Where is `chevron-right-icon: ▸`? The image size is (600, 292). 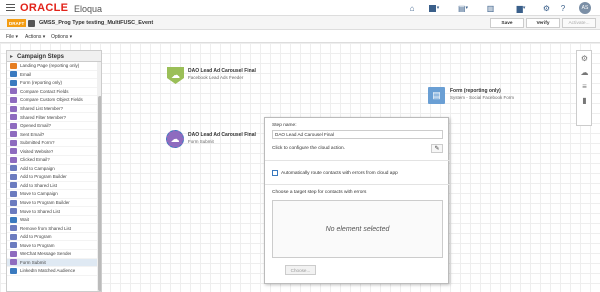
chevron-right-icon: ▸ is located at coordinates (11, 56).